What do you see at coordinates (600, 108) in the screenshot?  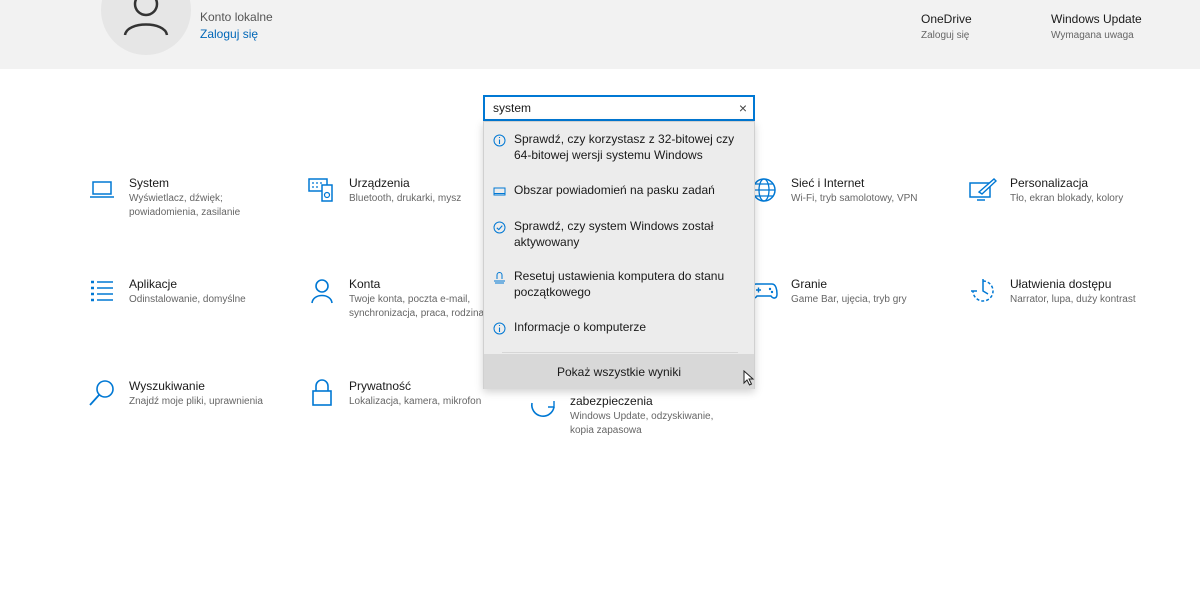 I see `search-input` at bounding box center [600, 108].